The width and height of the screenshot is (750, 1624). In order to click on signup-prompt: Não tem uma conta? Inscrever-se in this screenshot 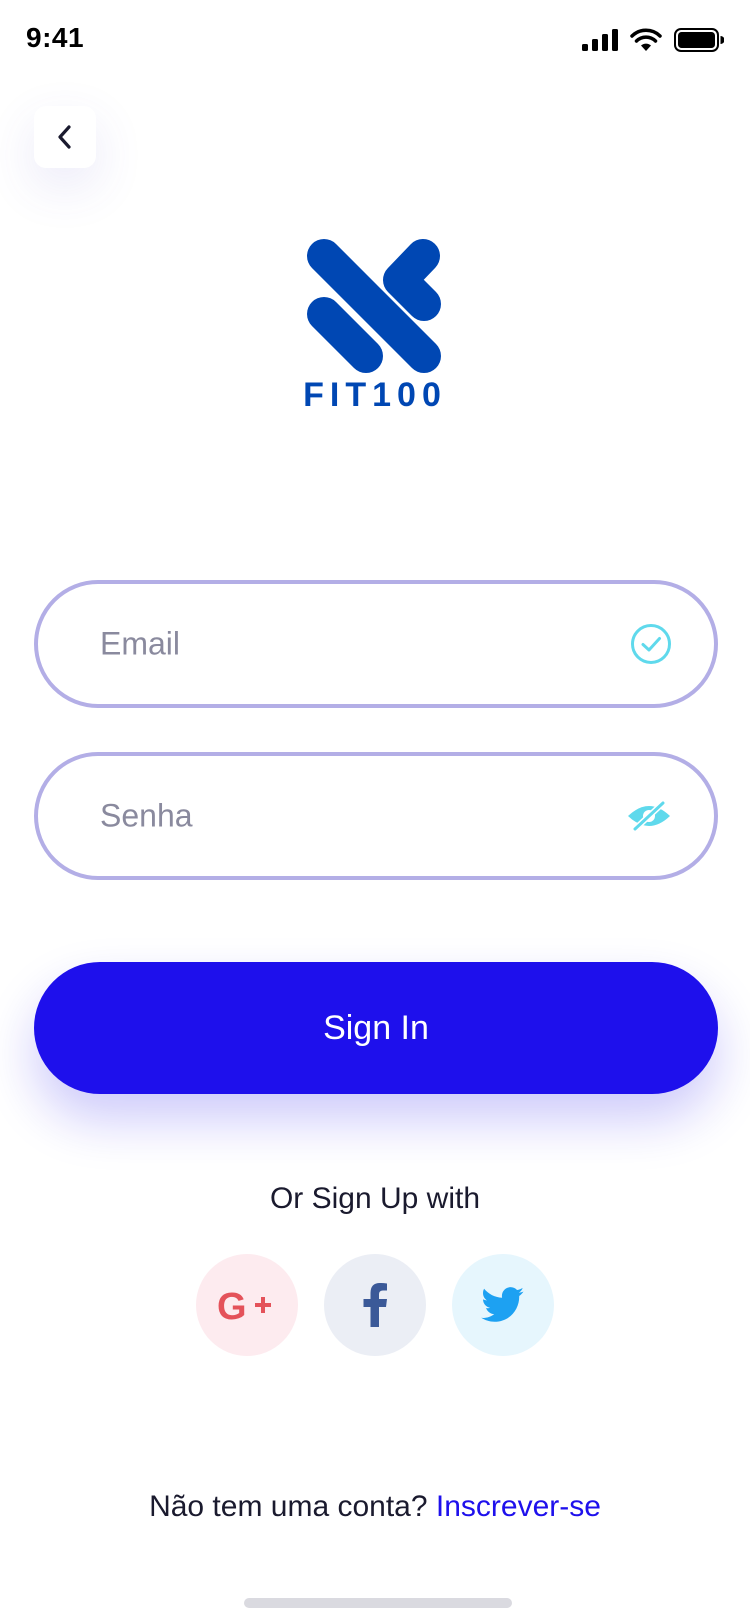, I will do `click(375, 1507)`.